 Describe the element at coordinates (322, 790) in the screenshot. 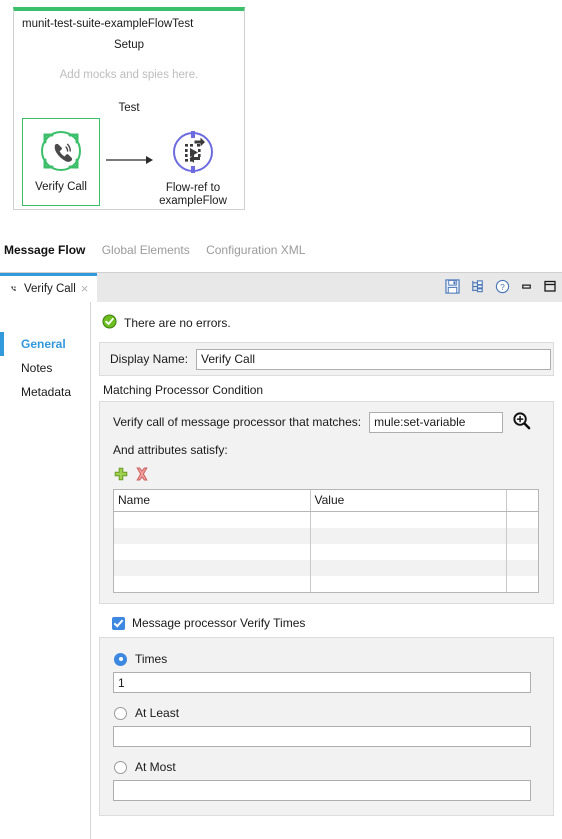

I see `at-most-input` at that location.